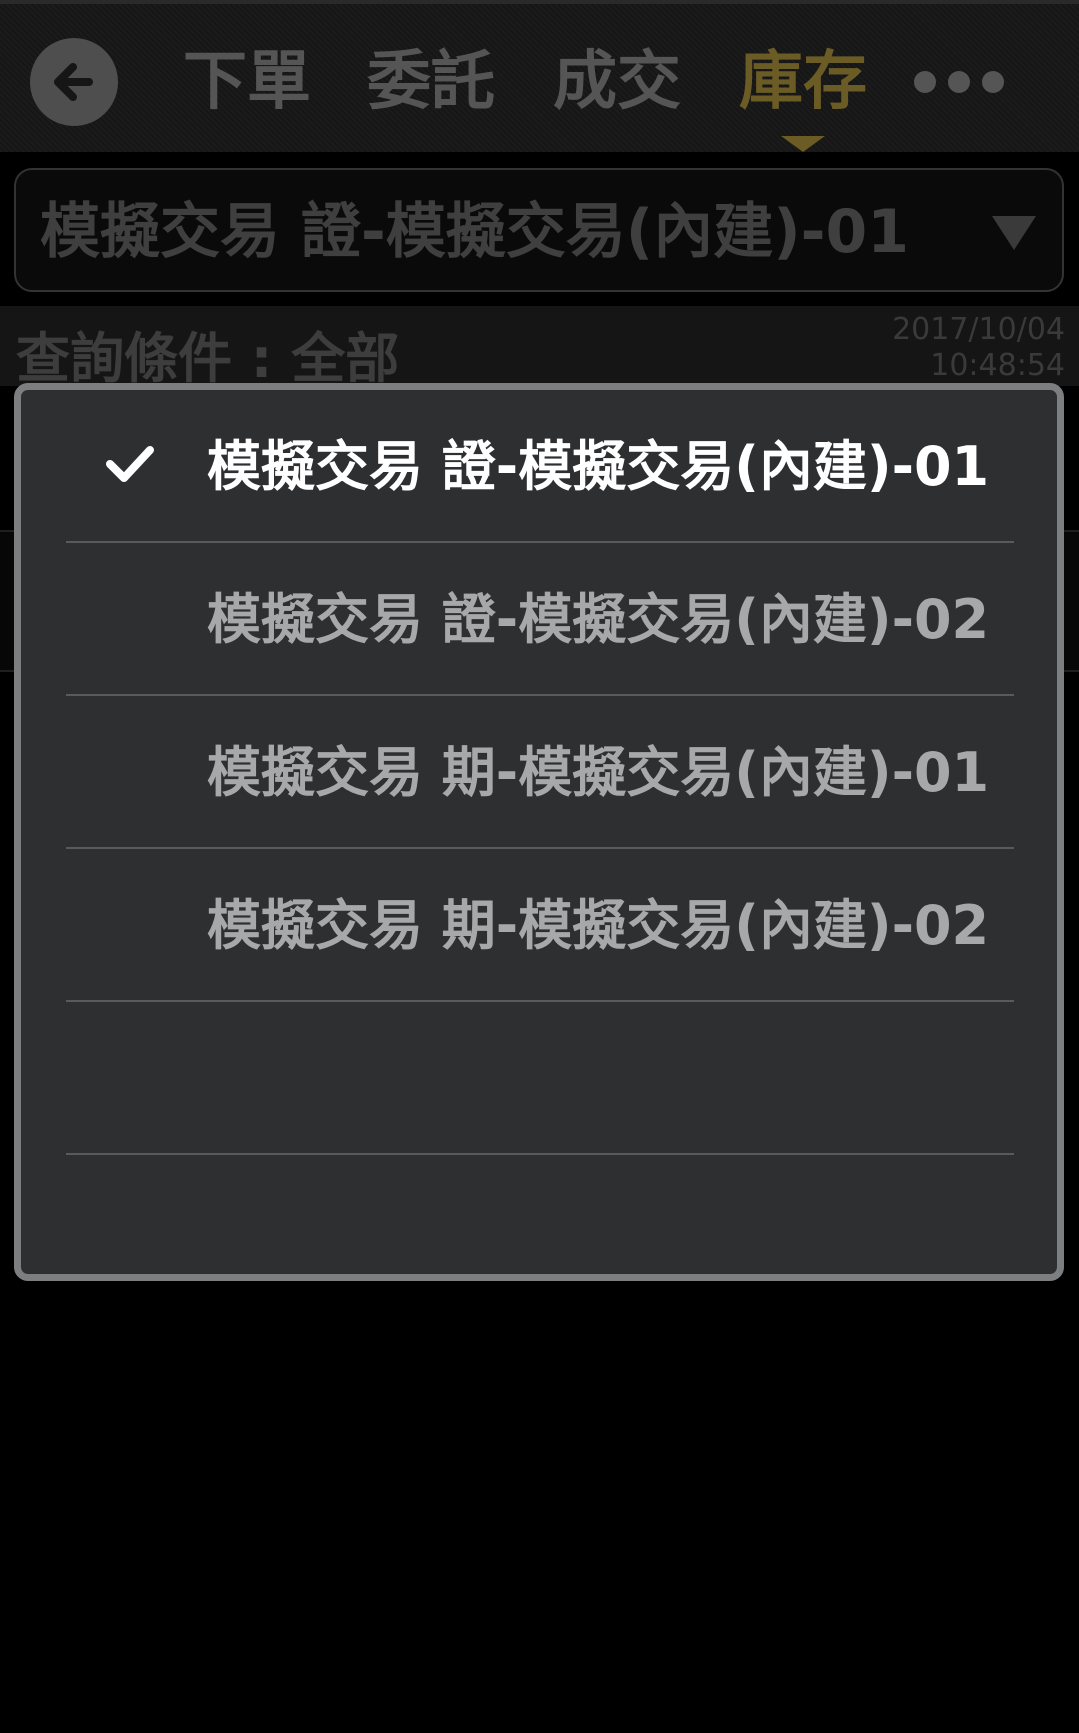  What do you see at coordinates (598, 925) in the screenshot?
I see `account-option-label: 模擬交易 期-模擬交易(內建)-02` at bounding box center [598, 925].